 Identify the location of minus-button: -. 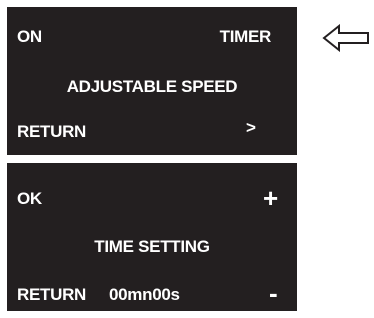
(273, 293).